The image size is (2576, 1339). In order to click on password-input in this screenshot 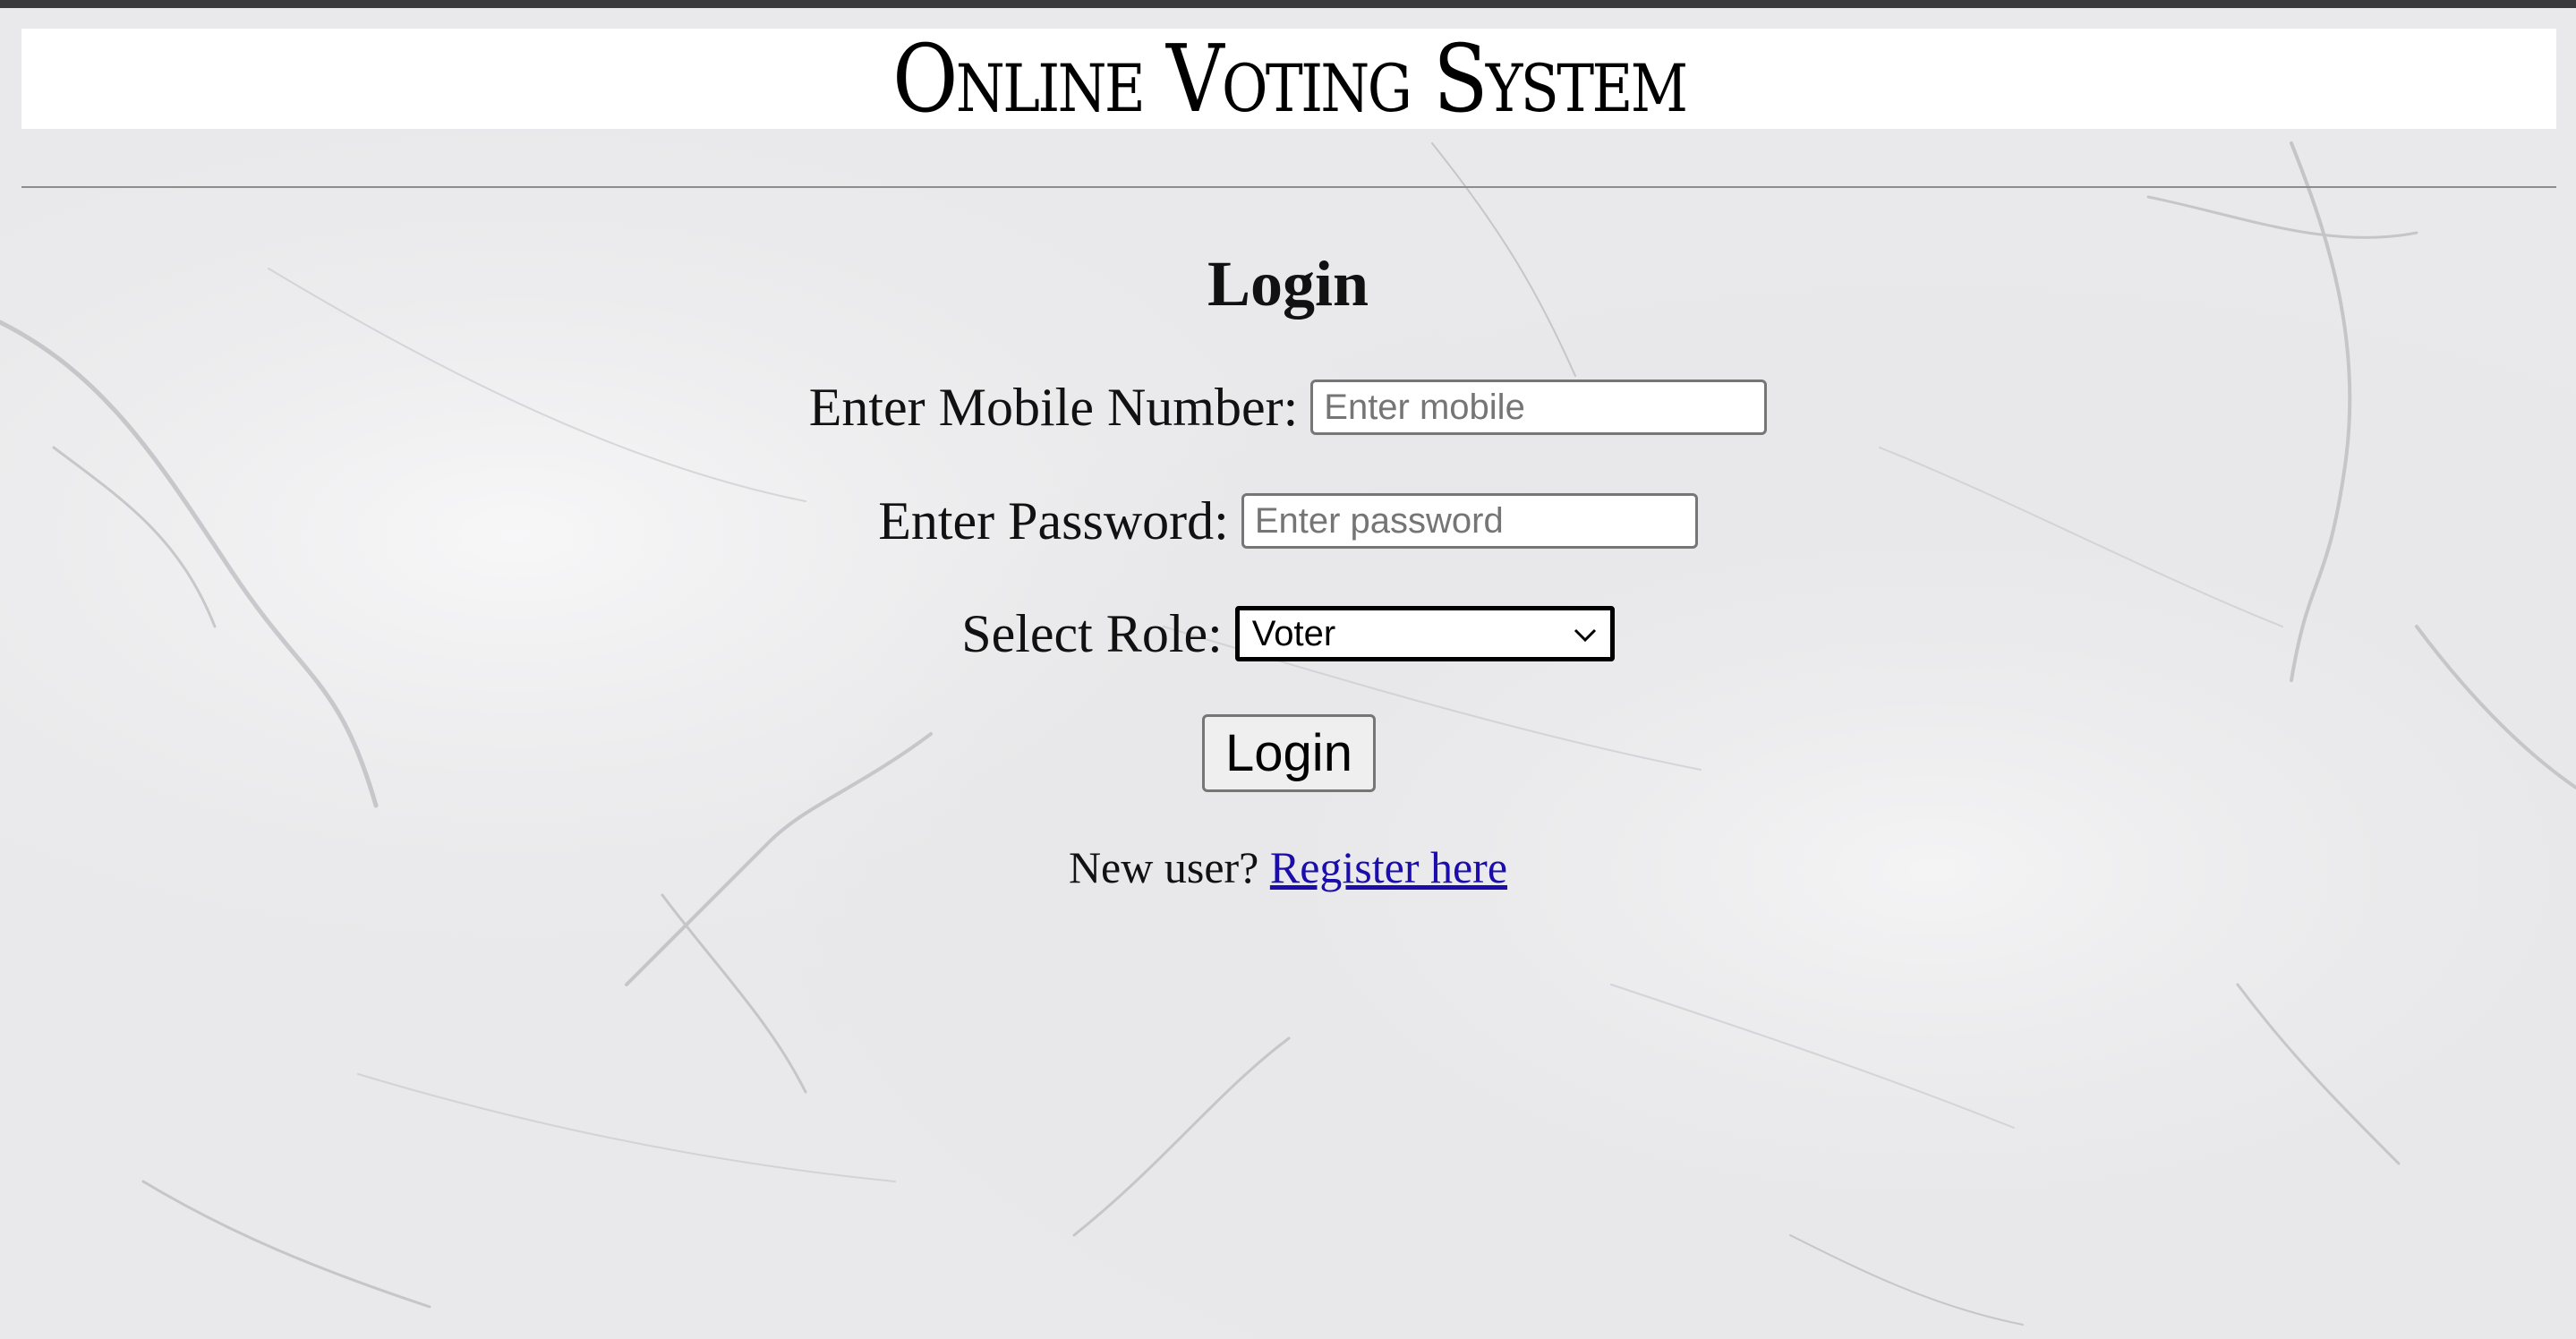, I will do `click(1469, 521)`.